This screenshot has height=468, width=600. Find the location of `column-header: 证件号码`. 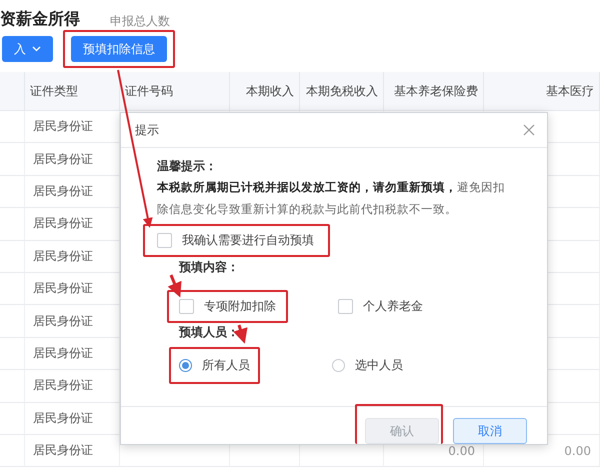

column-header: 证件号码 is located at coordinates (175, 91).